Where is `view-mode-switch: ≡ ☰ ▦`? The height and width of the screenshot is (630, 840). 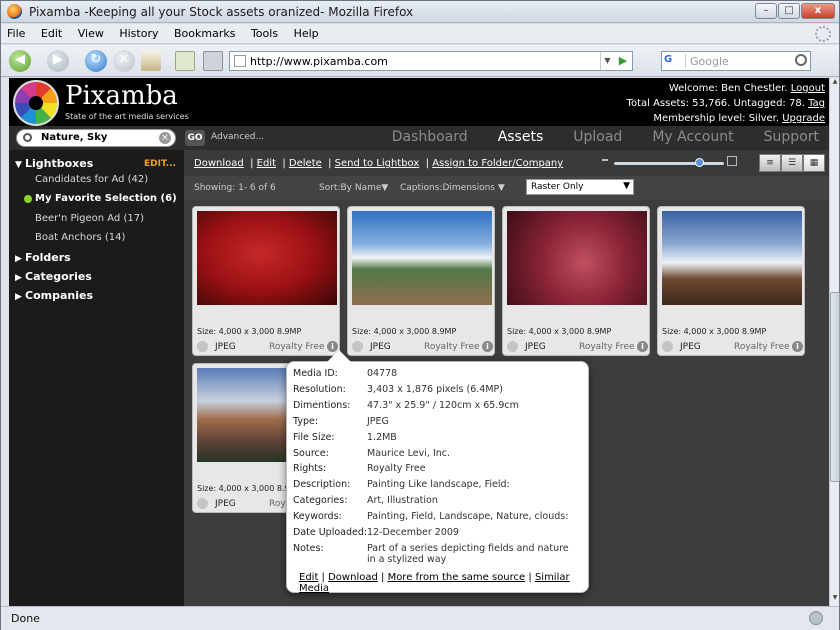 view-mode-switch: ≡ ☰ ▦ is located at coordinates (792, 163).